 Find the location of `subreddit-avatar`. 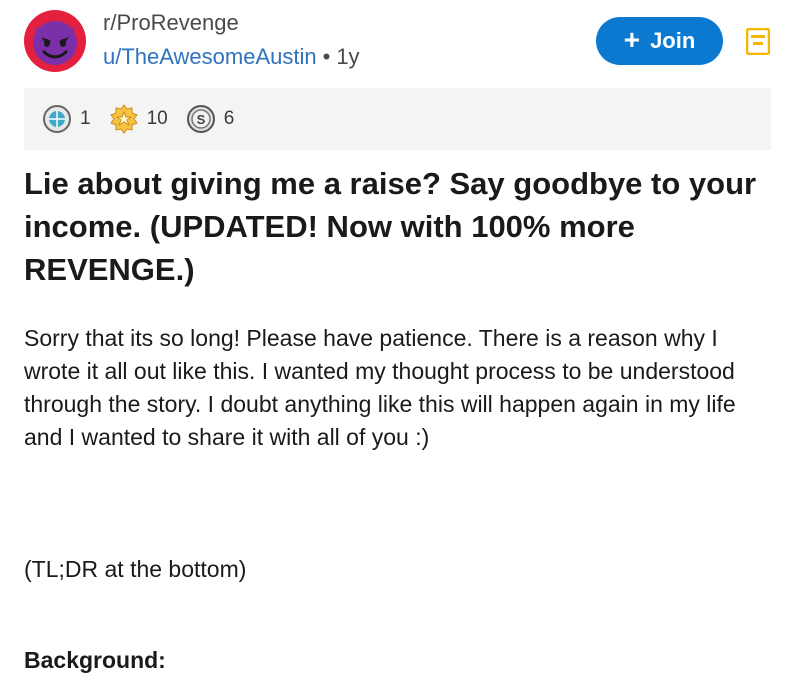

subreddit-avatar is located at coordinates (55, 41).